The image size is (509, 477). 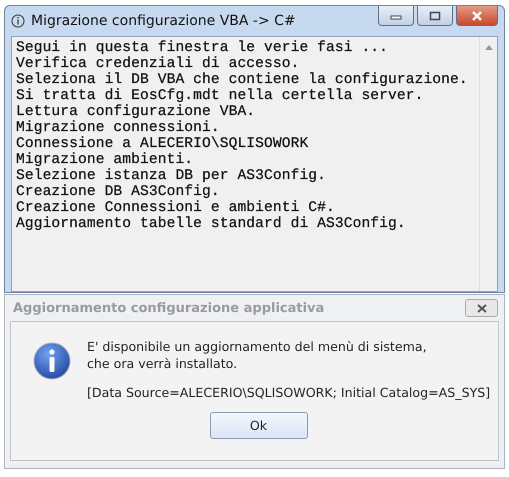 I want to click on minimize-button, so click(x=396, y=16).